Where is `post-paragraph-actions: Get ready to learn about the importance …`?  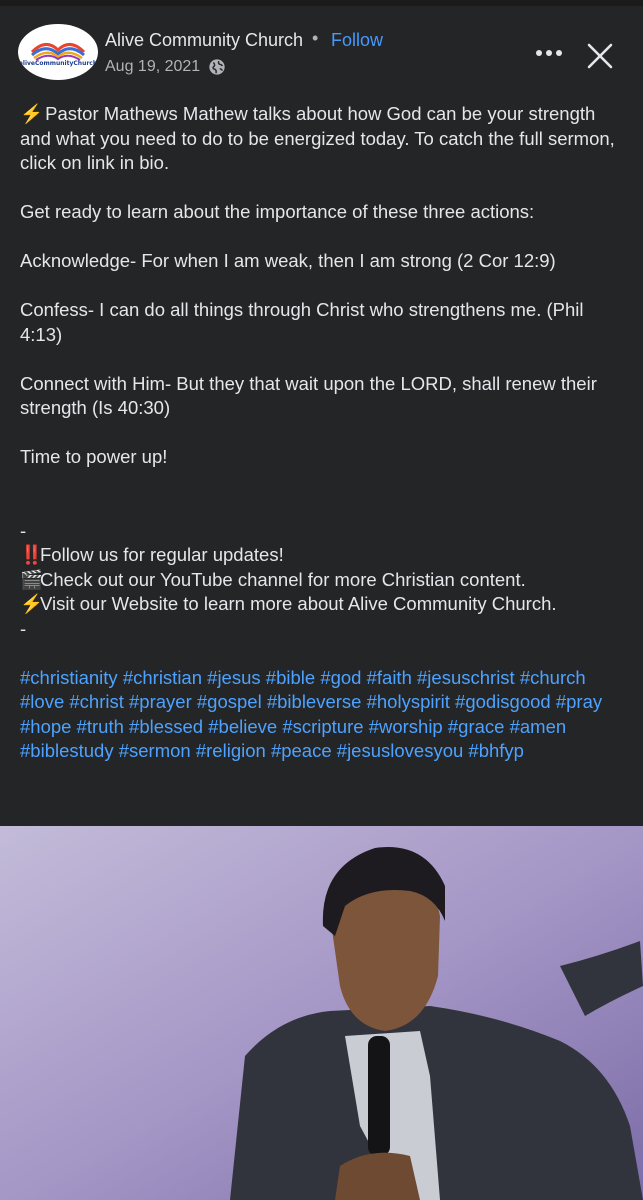
post-paragraph-actions: Get ready to learn about the importance … is located at coordinates (277, 211).